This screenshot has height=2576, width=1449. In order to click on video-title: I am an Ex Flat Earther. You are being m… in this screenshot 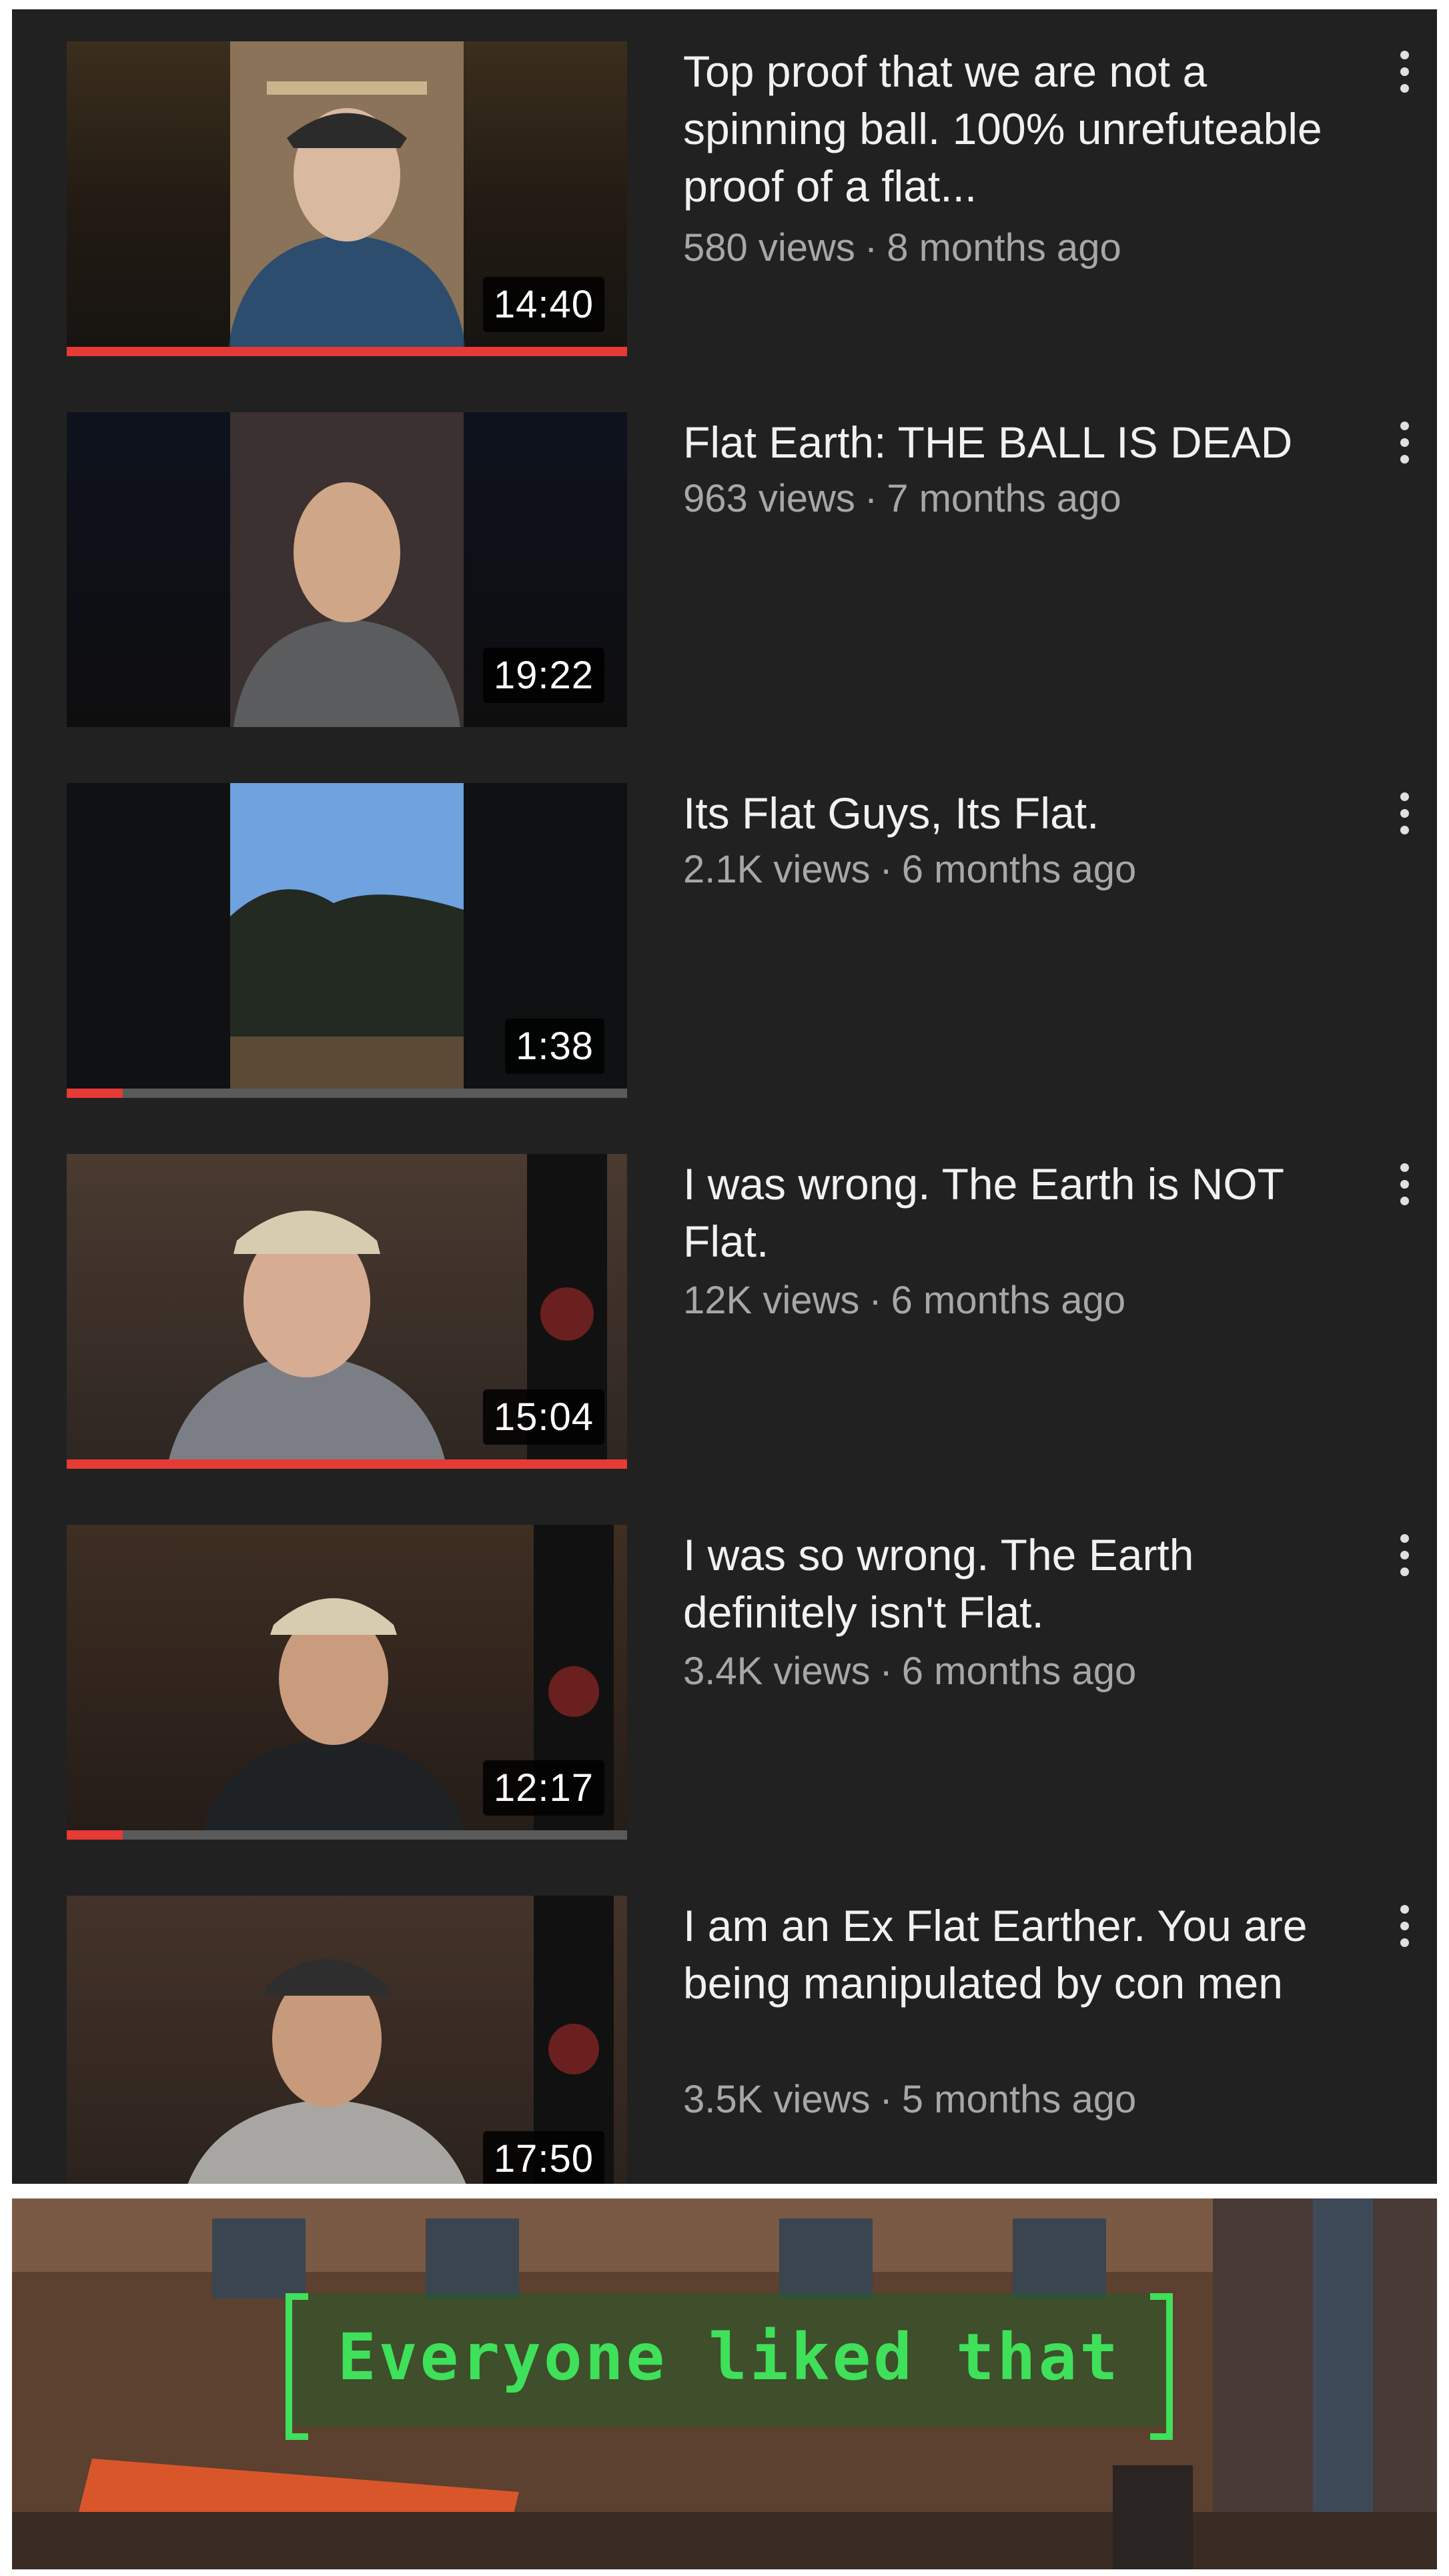, I will do `click(1016, 1955)`.